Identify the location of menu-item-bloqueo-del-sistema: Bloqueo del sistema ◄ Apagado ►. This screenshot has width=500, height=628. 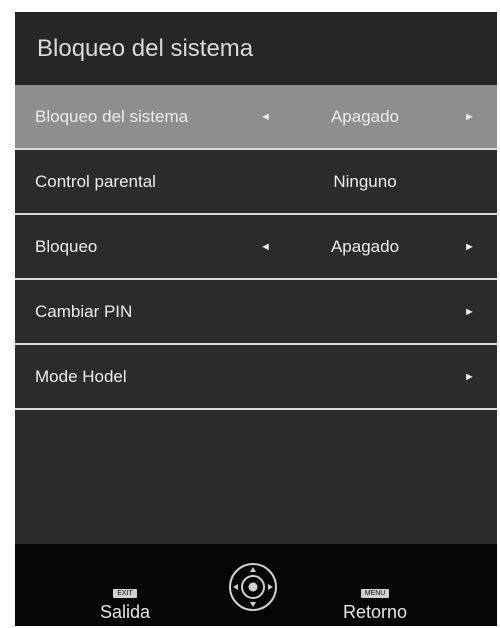
(256, 117).